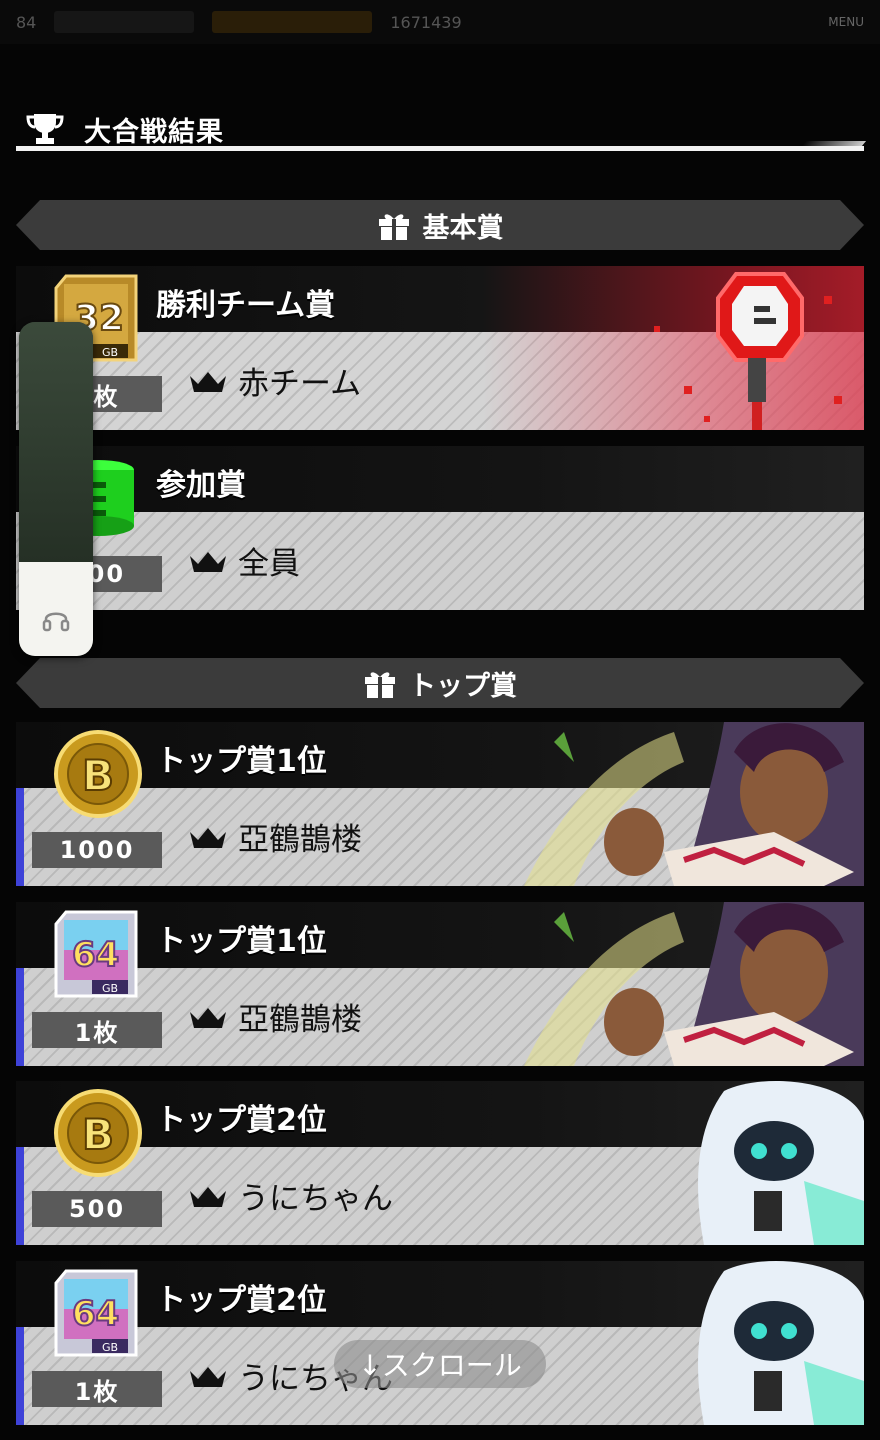 The height and width of the screenshot is (1440, 880). I want to click on prize-row: B トップ賞2位 うにちゃん 500, so click(440, 1164).